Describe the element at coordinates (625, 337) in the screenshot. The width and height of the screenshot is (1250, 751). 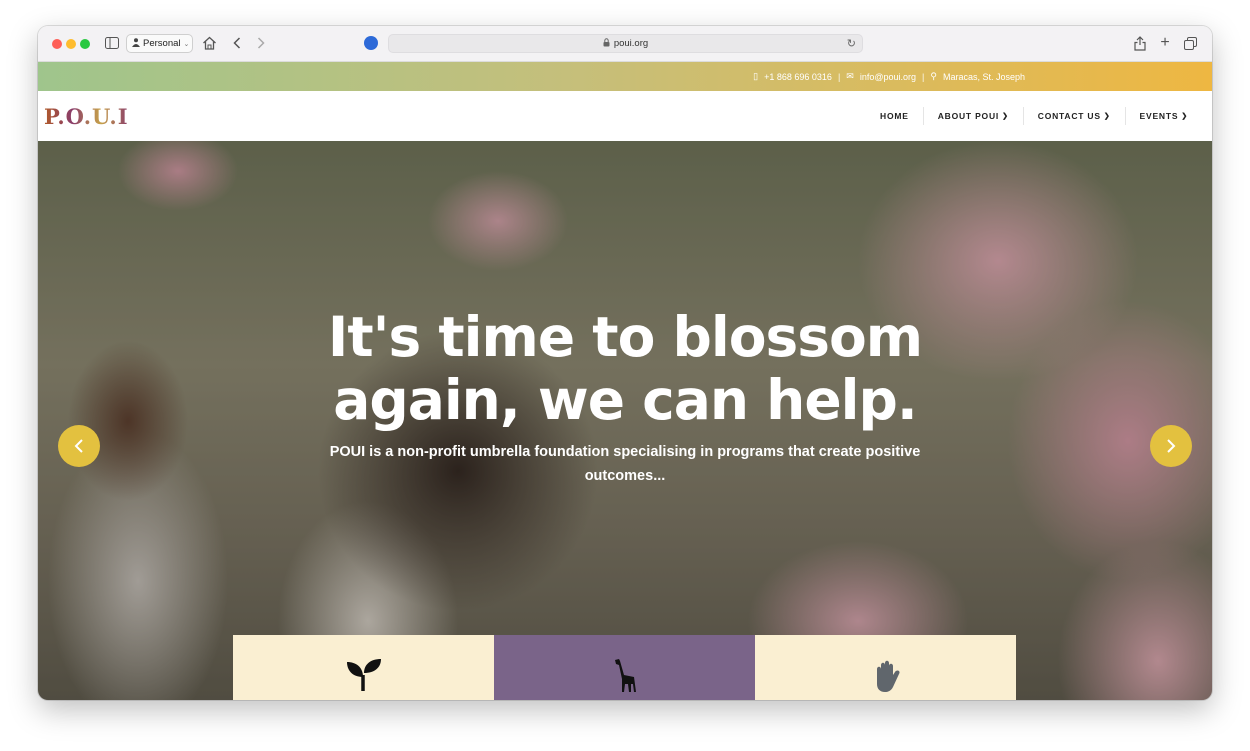
I see `hero-title-line-1: It's time to blossom` at that location.